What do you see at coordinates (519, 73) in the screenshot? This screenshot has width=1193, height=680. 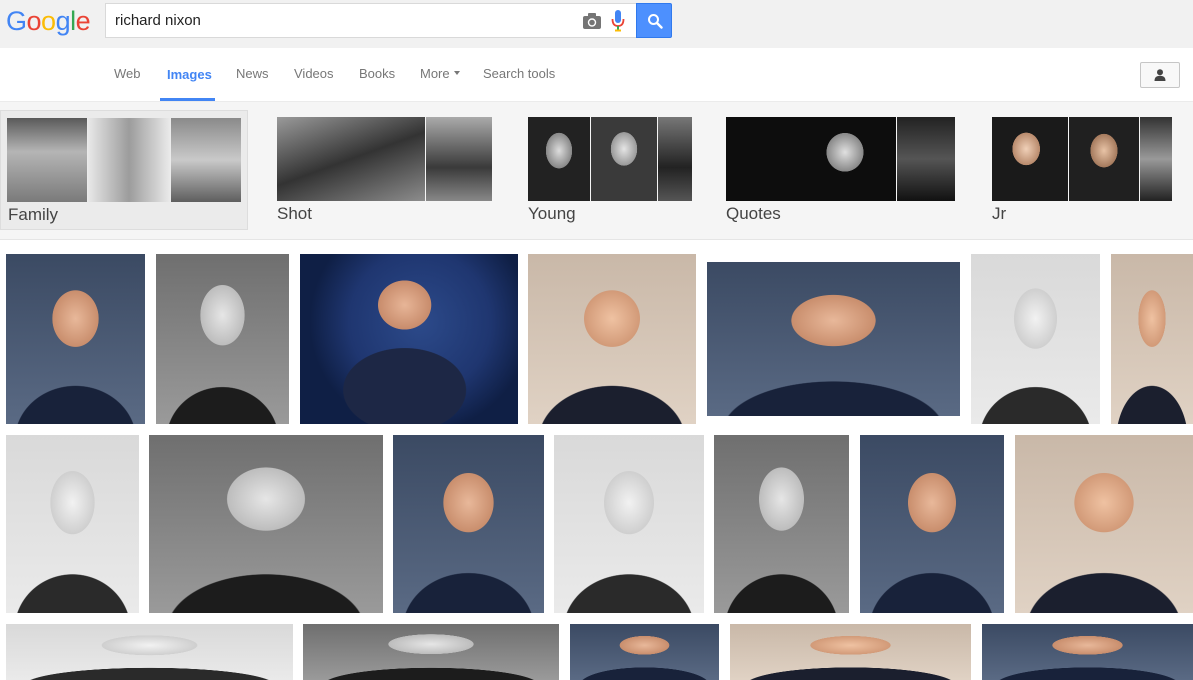 I see `search-tools-button: Search tools` at bounding box center [519, 73].